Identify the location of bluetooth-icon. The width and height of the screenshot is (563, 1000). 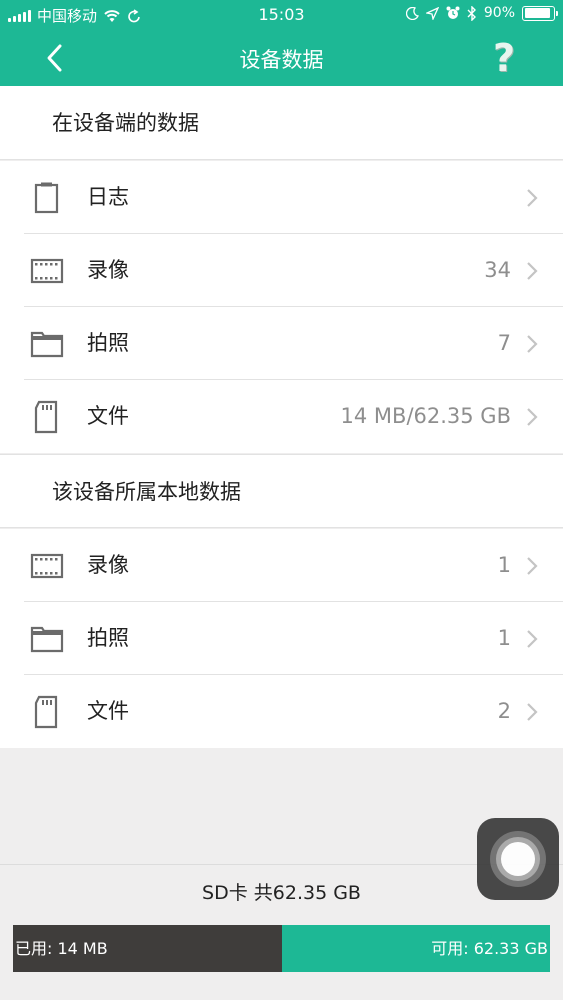
(471, 13).